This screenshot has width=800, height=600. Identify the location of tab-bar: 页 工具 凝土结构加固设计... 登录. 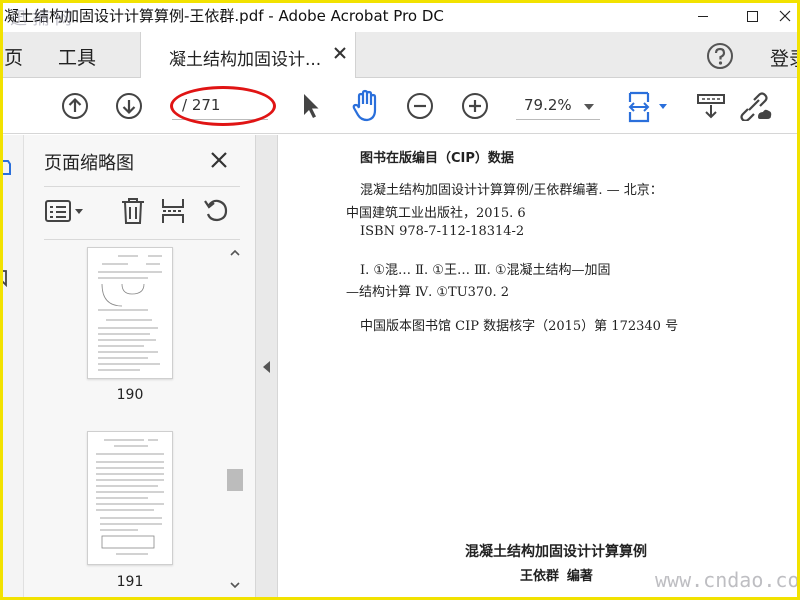
(400, 55).